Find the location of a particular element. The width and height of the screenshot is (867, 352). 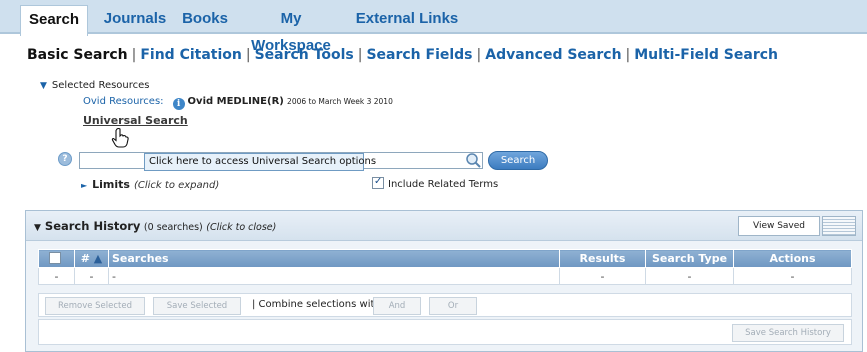

universal-search-link: Universal Search is located at coordinates (135, 120).